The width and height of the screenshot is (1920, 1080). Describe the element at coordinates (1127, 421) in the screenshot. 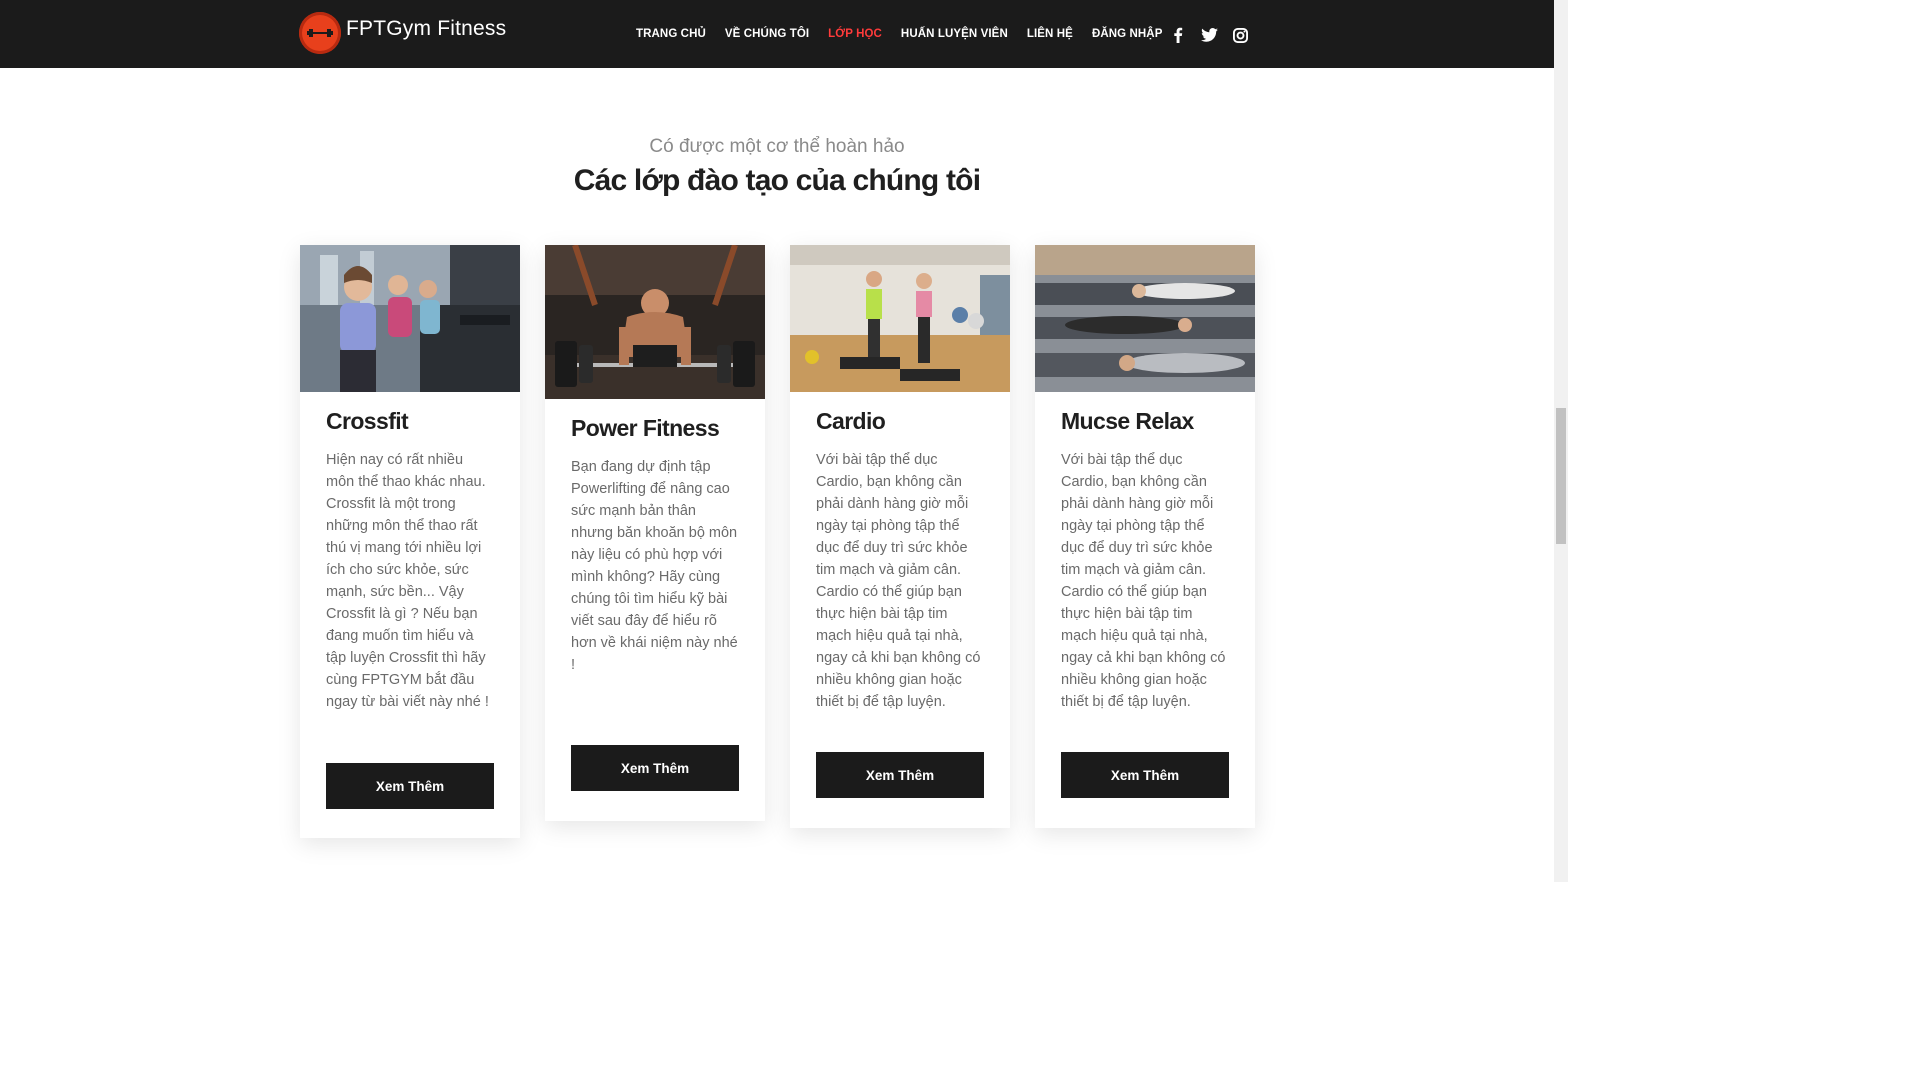

I see `class-title: Mucse Relax` at that location.